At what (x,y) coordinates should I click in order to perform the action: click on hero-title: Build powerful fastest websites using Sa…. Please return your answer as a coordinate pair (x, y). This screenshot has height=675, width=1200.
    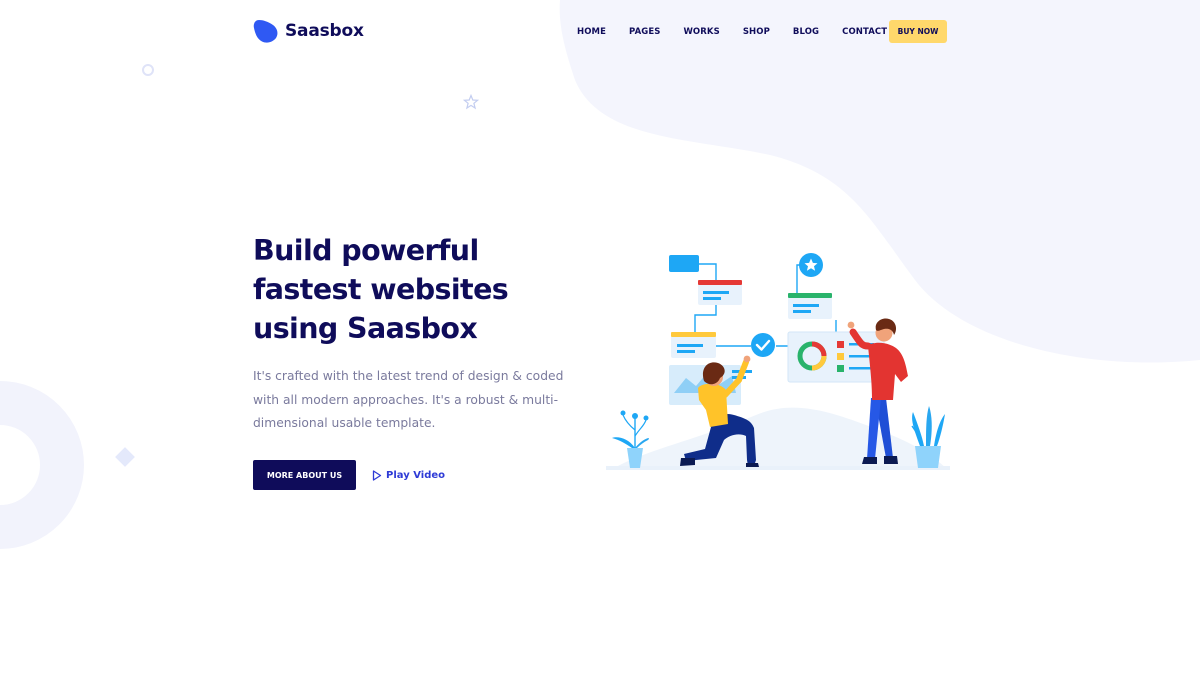
    Looking at the image, I should click on (413, 289).